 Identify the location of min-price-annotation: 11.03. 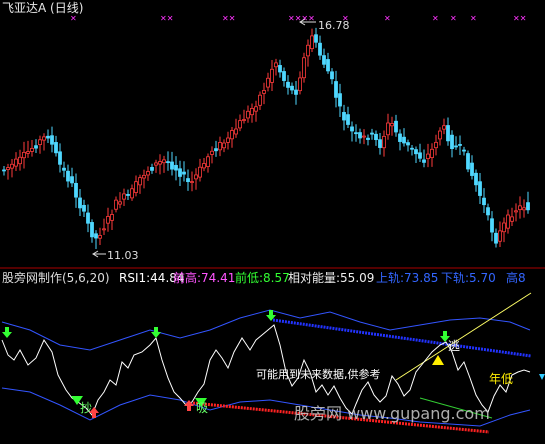
(115, 255).